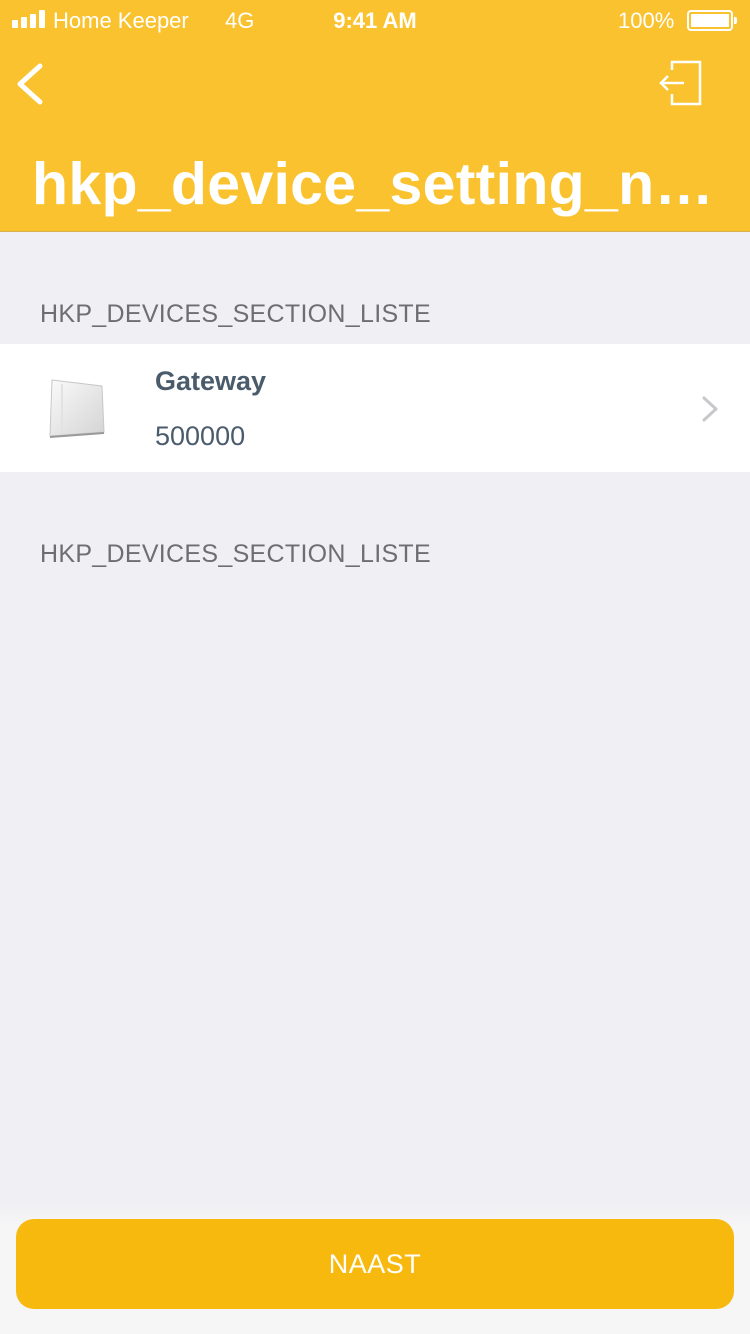 The height and width of the screenshot is (1334, 750). I want to click on device-row-gateway: Gateway 500000, so click(375, 408).